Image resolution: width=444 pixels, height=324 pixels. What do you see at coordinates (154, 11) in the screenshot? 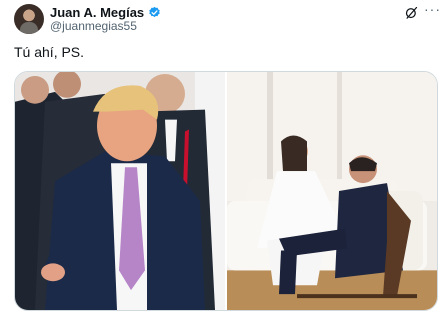
I see `verified-badge-icon` at bounding box center [154, 11].